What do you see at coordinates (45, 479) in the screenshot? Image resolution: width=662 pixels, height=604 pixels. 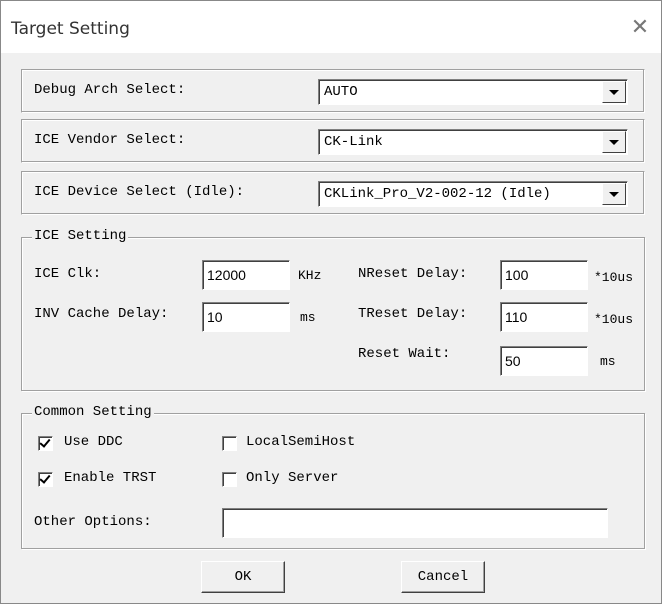 I see `enable-trst-checkbox` at bounding box center [45, 479].